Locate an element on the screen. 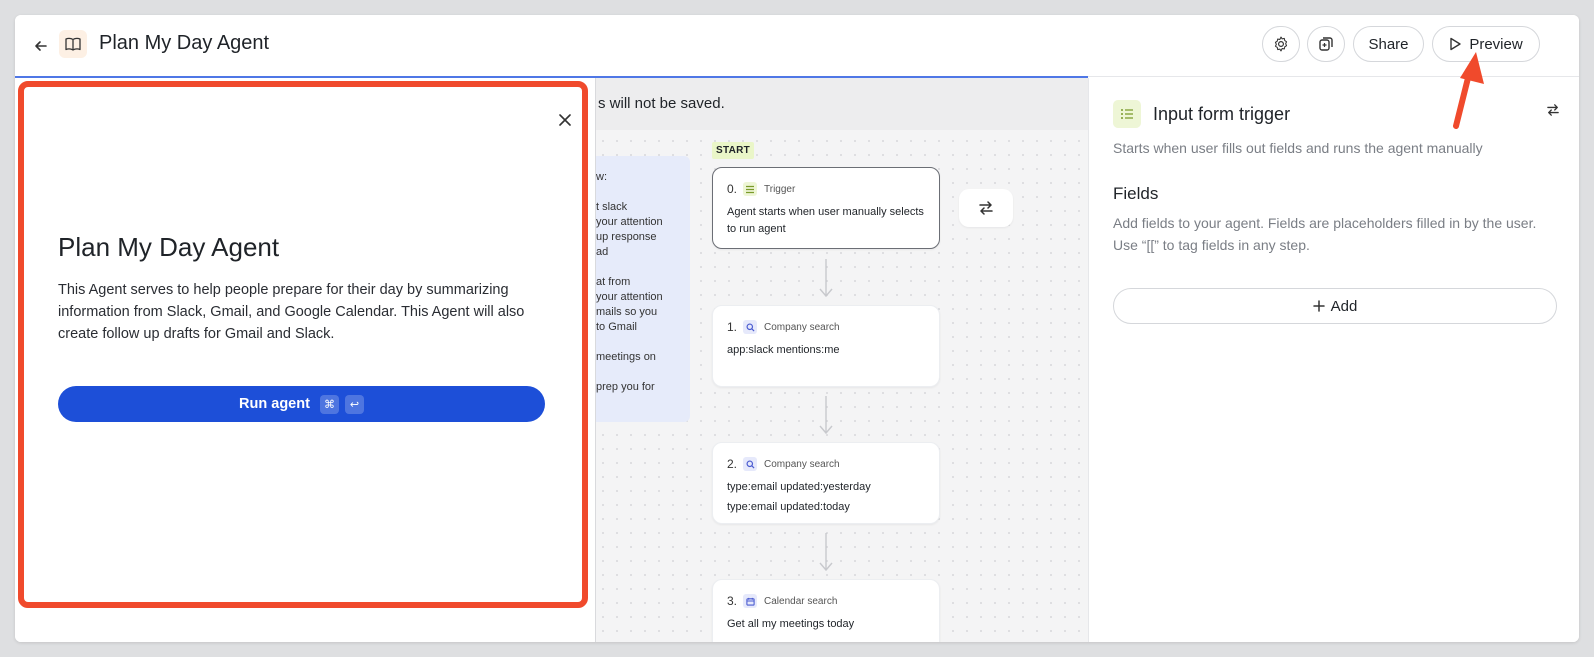  node-body: type:email updated:today is located at coordinates (788, 507).